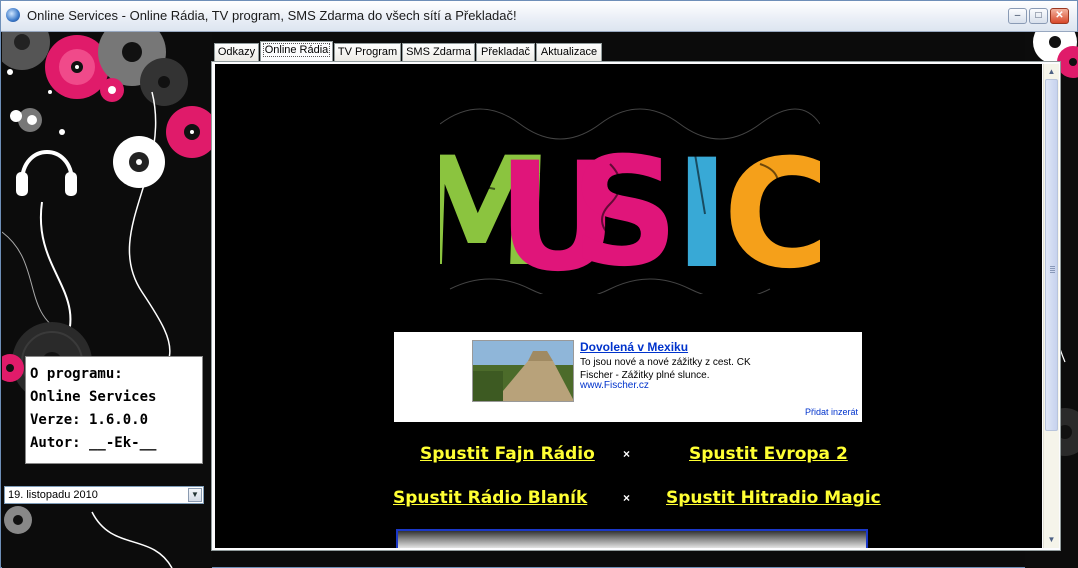 Image resolution: width=1078 pixels, height=568 pixels. What do you see at coordinates (505, 52) in the screenshot?
I see `tab-prekladac: Překladač` at bounding box center [505, 52].